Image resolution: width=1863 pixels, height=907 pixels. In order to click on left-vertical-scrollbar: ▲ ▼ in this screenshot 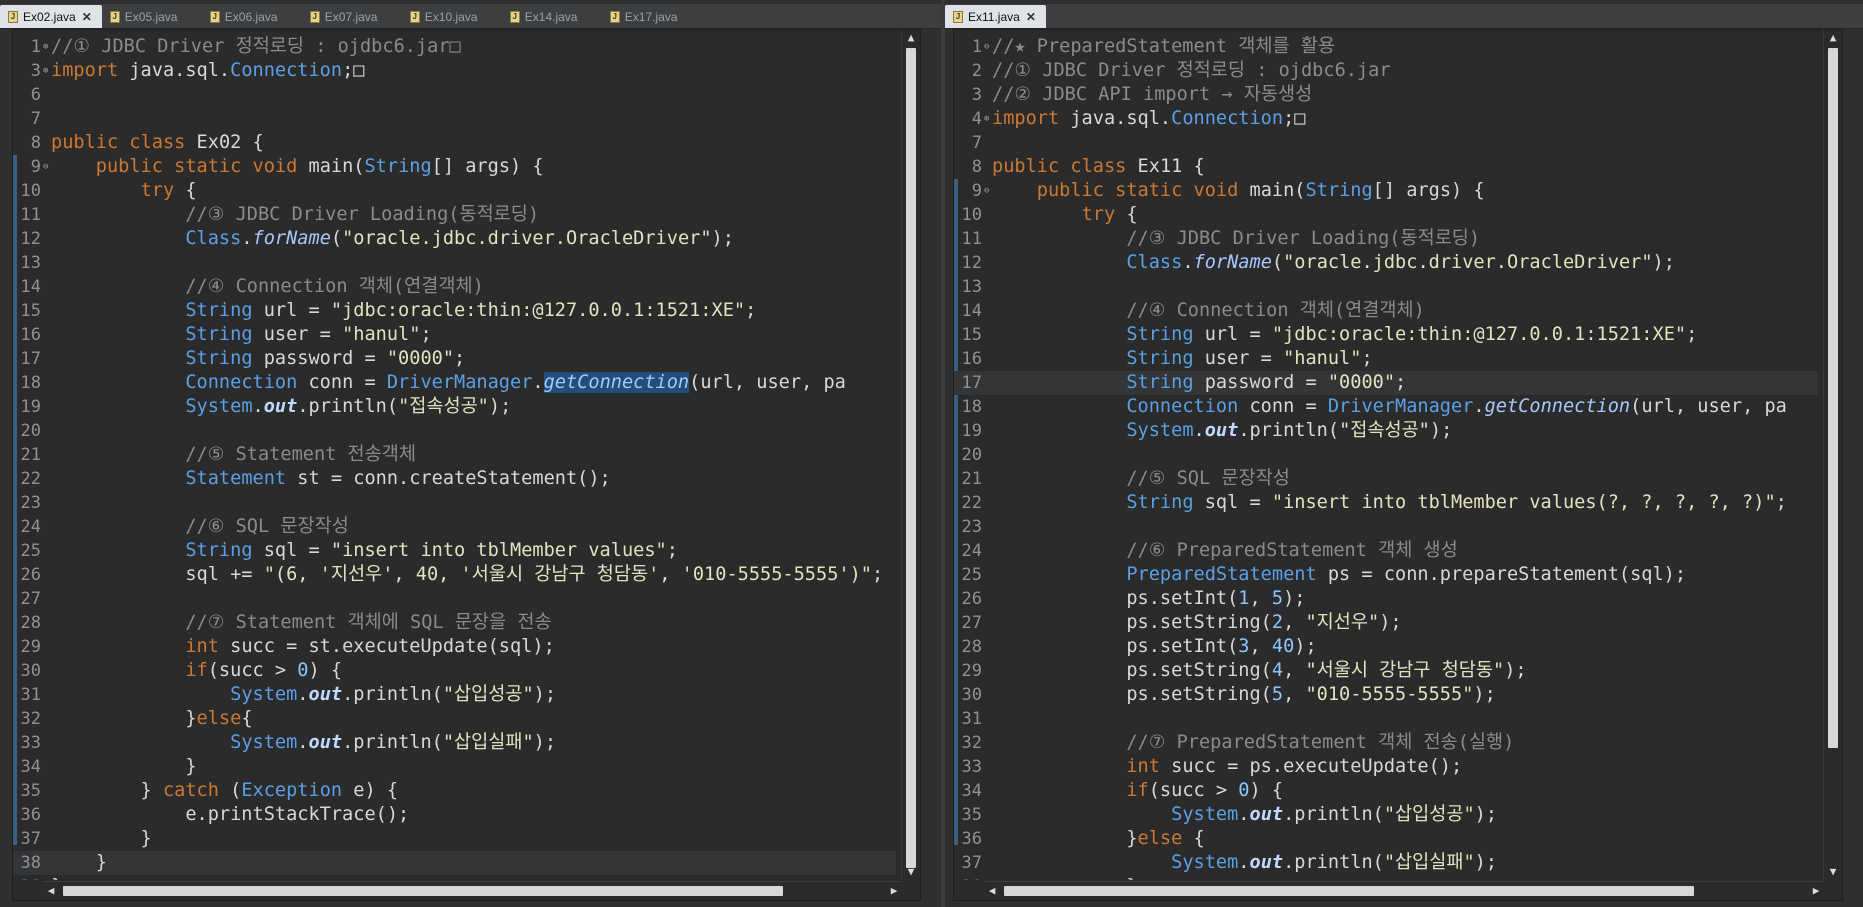, I will do `click(910, 455)`.